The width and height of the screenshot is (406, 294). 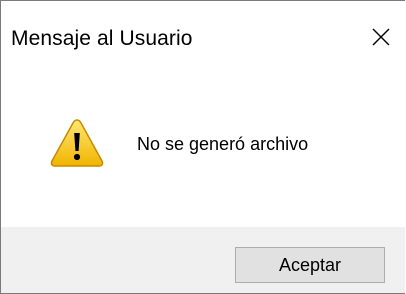 I want to click on close-button, so click(x=381, y=37).